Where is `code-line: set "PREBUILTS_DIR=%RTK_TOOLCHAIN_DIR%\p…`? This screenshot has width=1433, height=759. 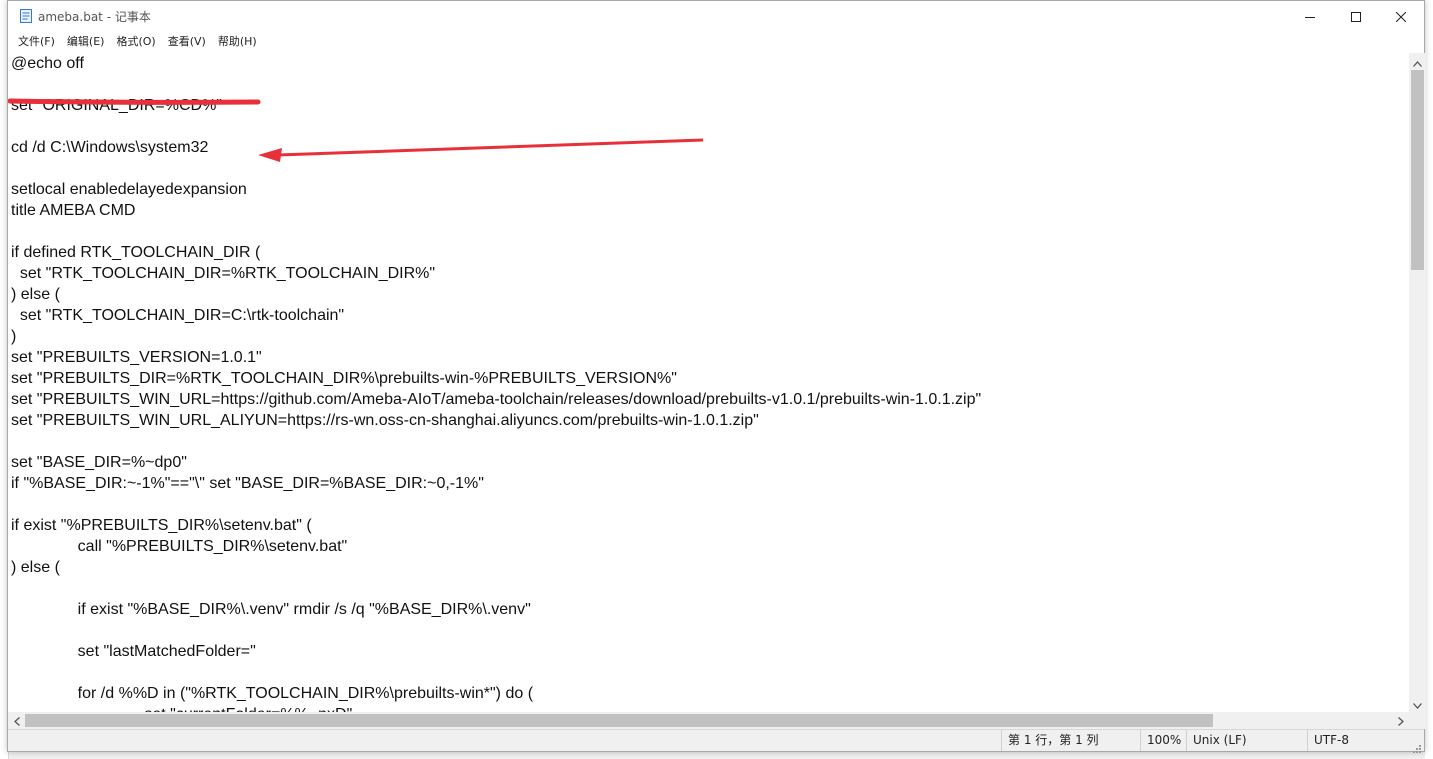 code-line: set "PREBUILTS_DIR=%RTK_TOOLCHAIN_DIR%\p… is located at coordinates (344, 378).